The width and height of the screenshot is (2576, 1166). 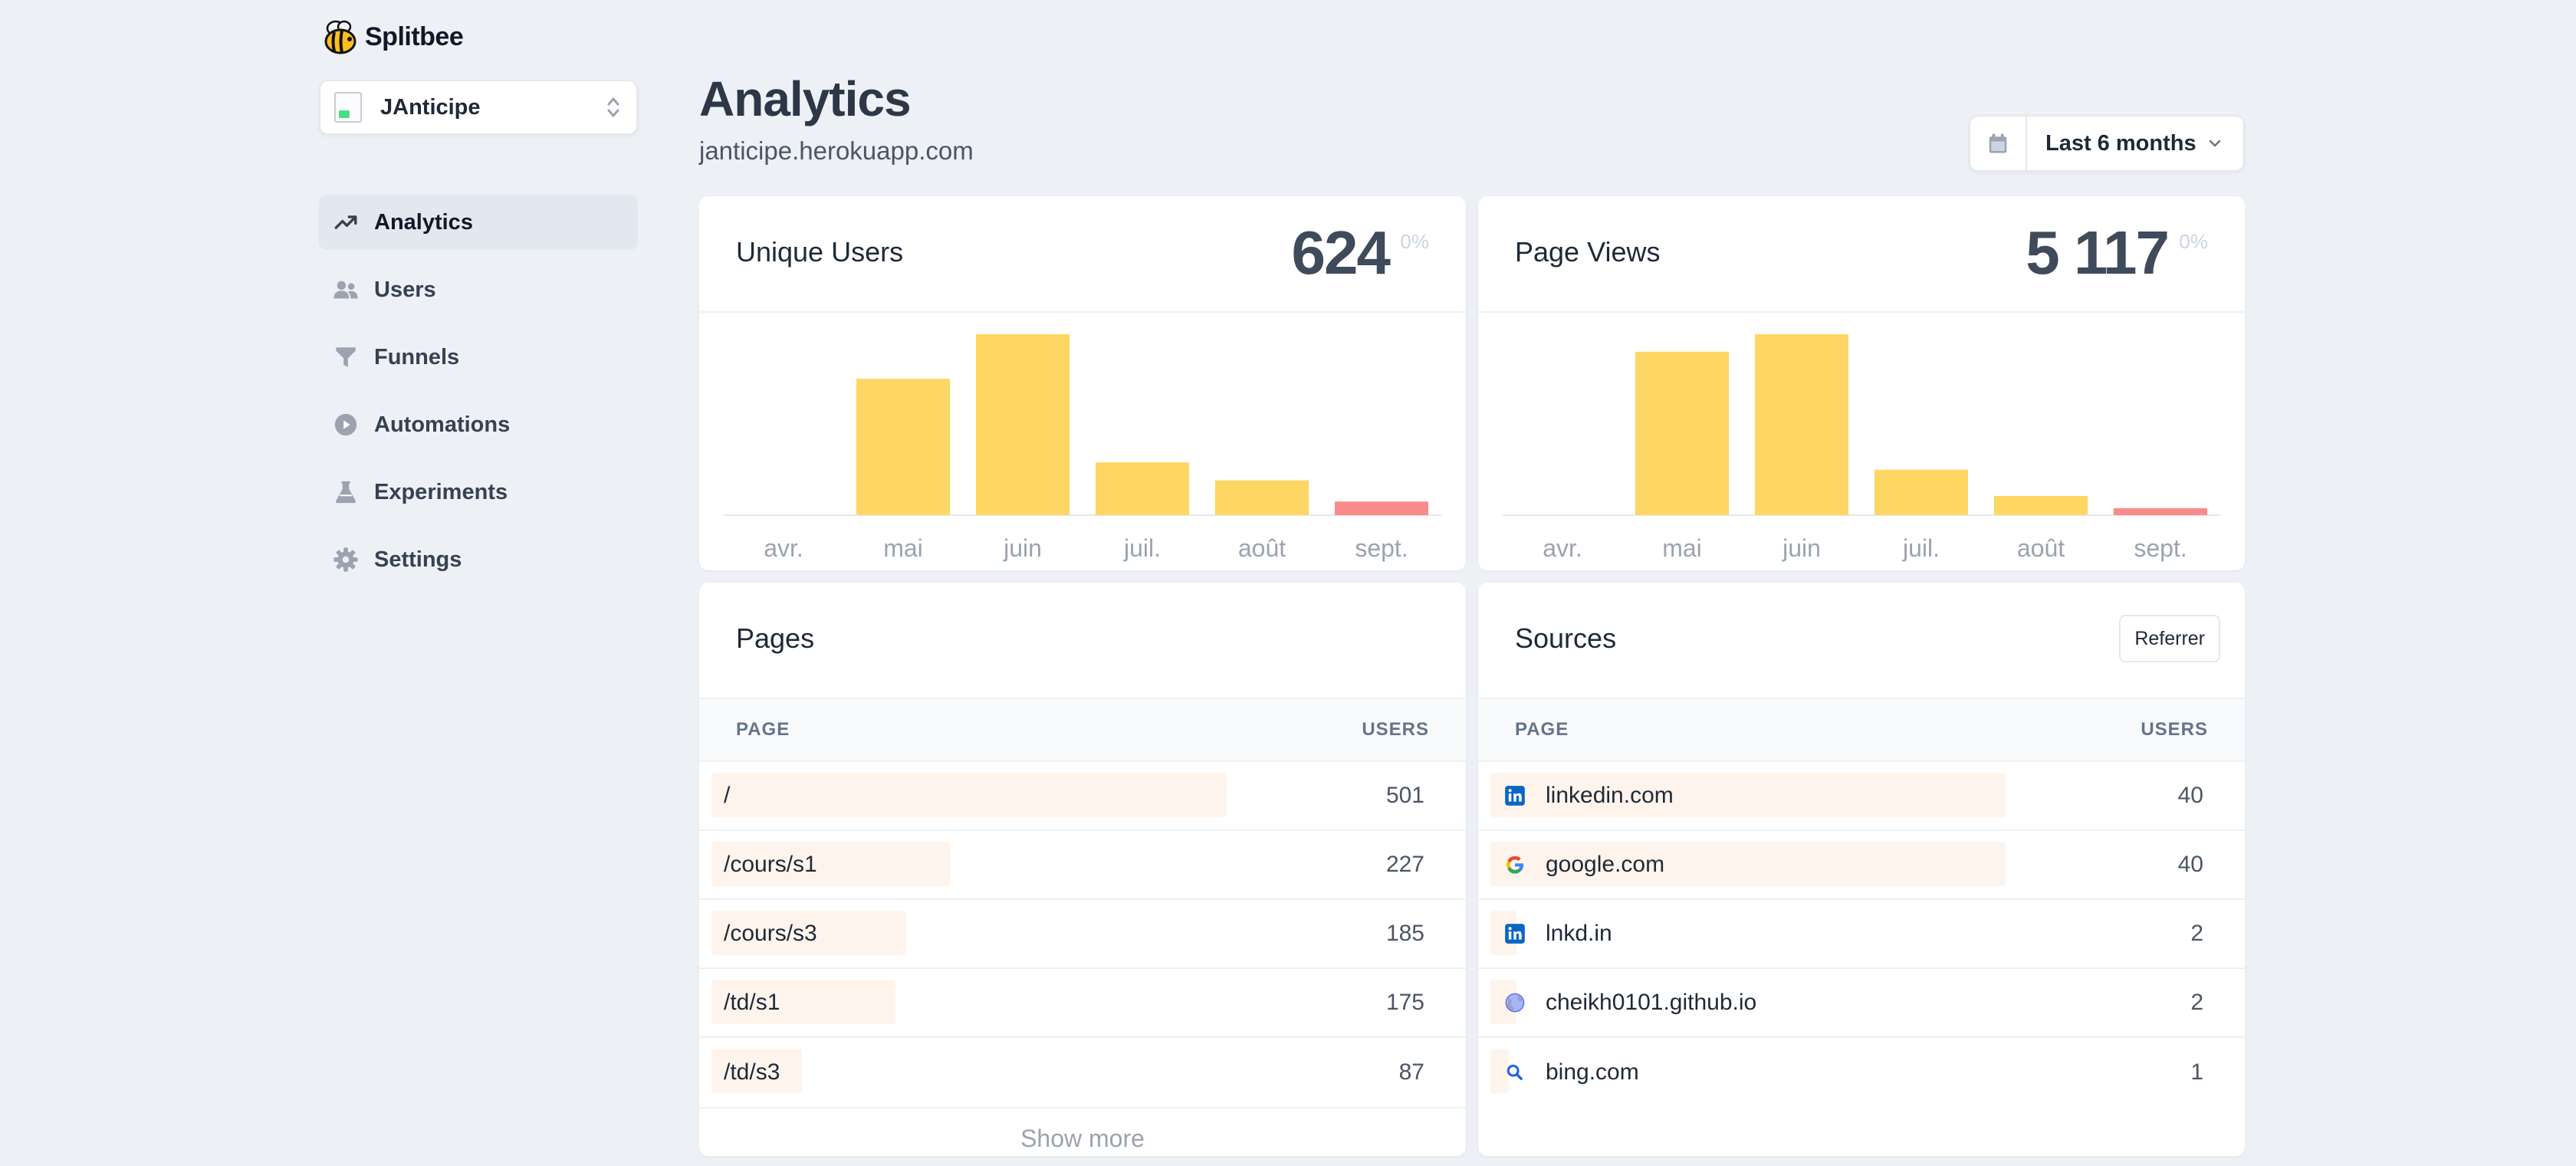 What do you see at coordinates (1566, 638) in the screenshot?
I see `card-title: Sources` at bounding box center [1566, 638].